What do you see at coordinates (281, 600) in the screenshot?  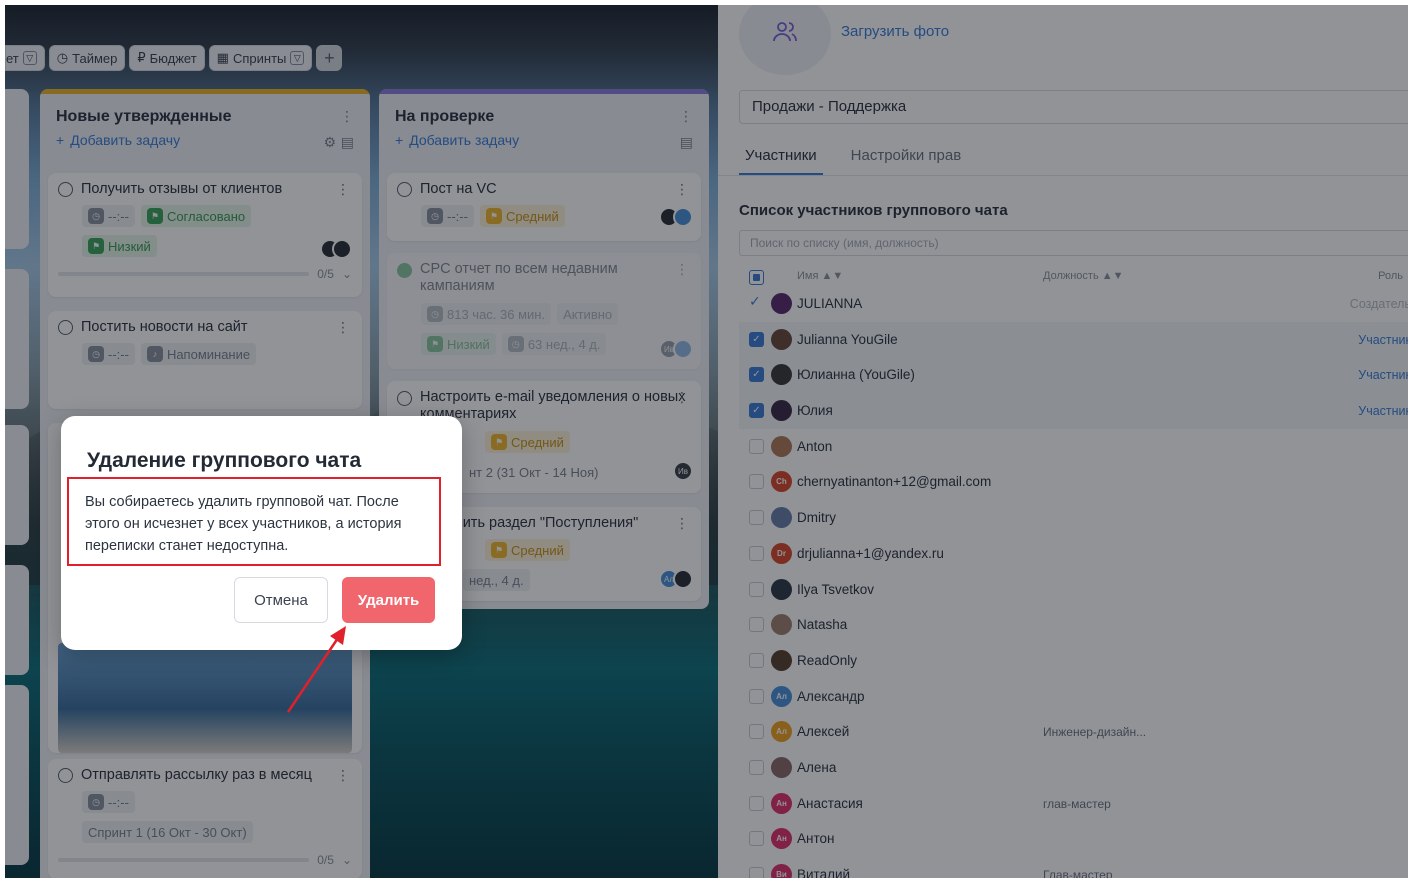 I see `cancel-button: Отмена` at bounding box center [281, 600].